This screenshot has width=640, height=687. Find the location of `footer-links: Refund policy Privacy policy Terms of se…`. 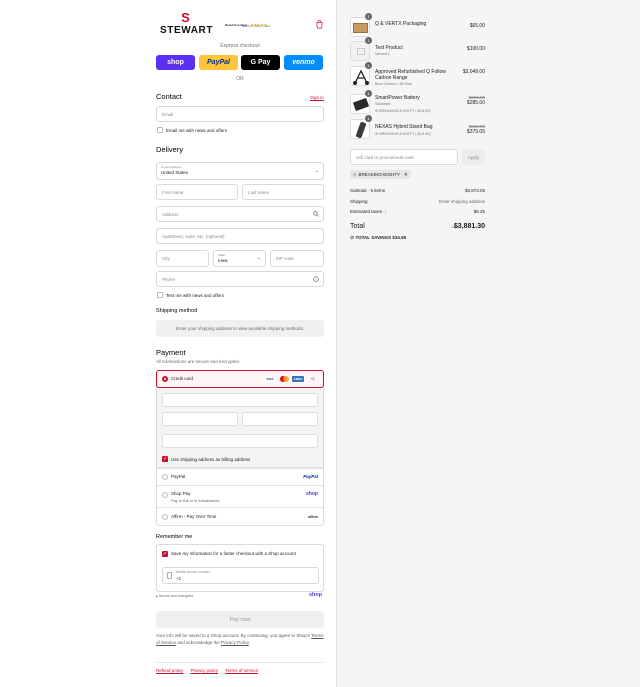

footer-links: Refund policy Privacy policy Terms of se… is located at coordinates (210, 670).